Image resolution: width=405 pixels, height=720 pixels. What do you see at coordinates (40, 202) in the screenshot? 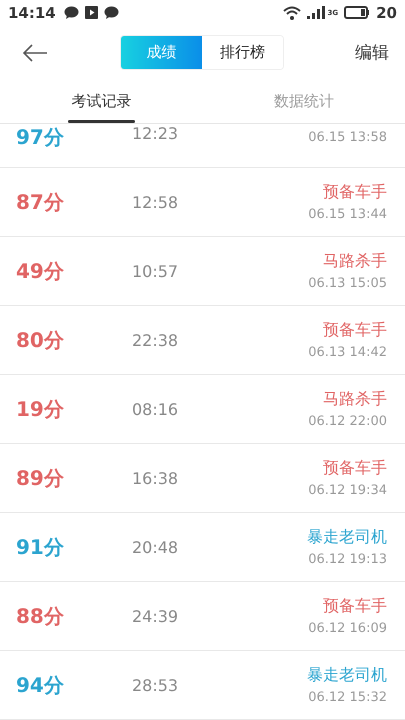
I see `score: 87分` at bounding box center [40, 202].